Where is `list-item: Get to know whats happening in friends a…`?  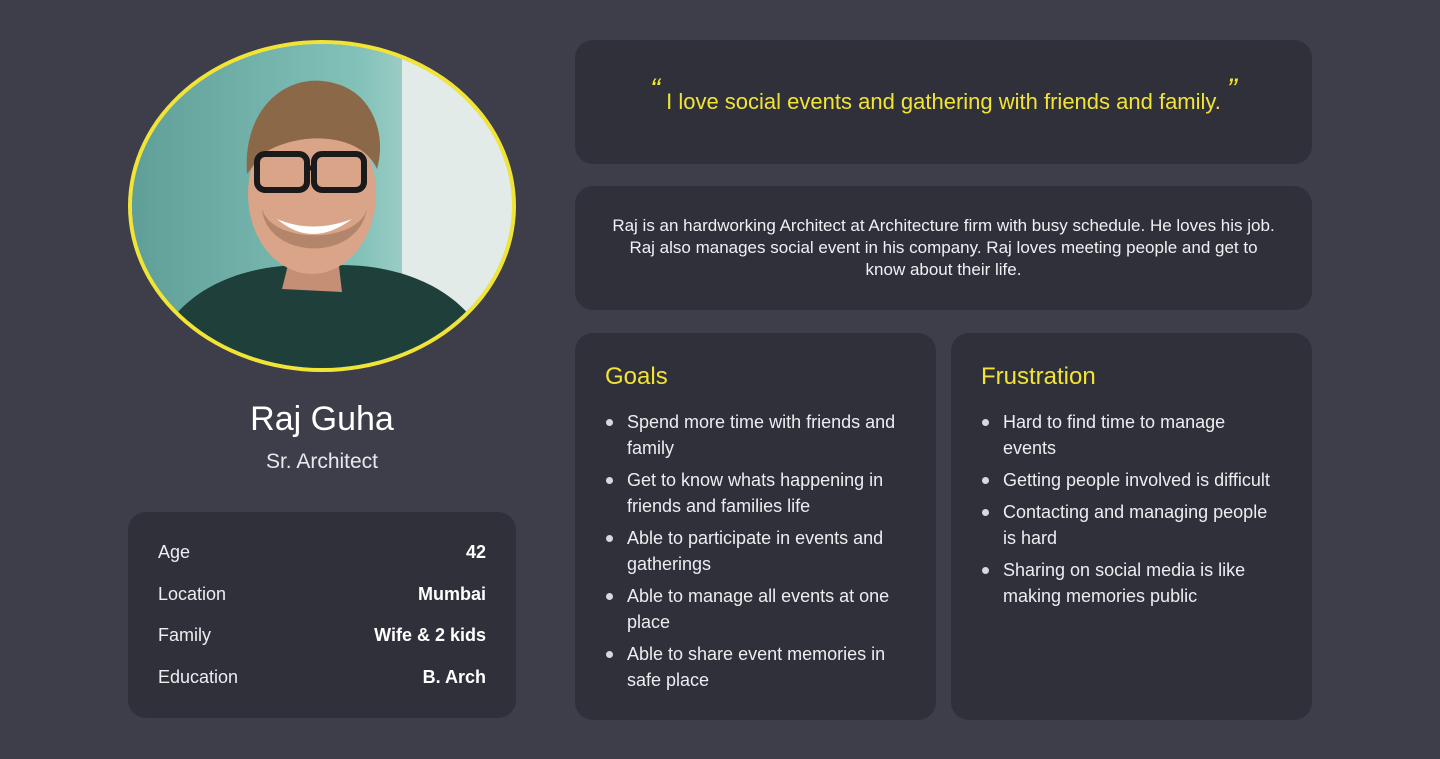 list-item: Get to know whats happening in friends a… is located at coordinates (755, 493).